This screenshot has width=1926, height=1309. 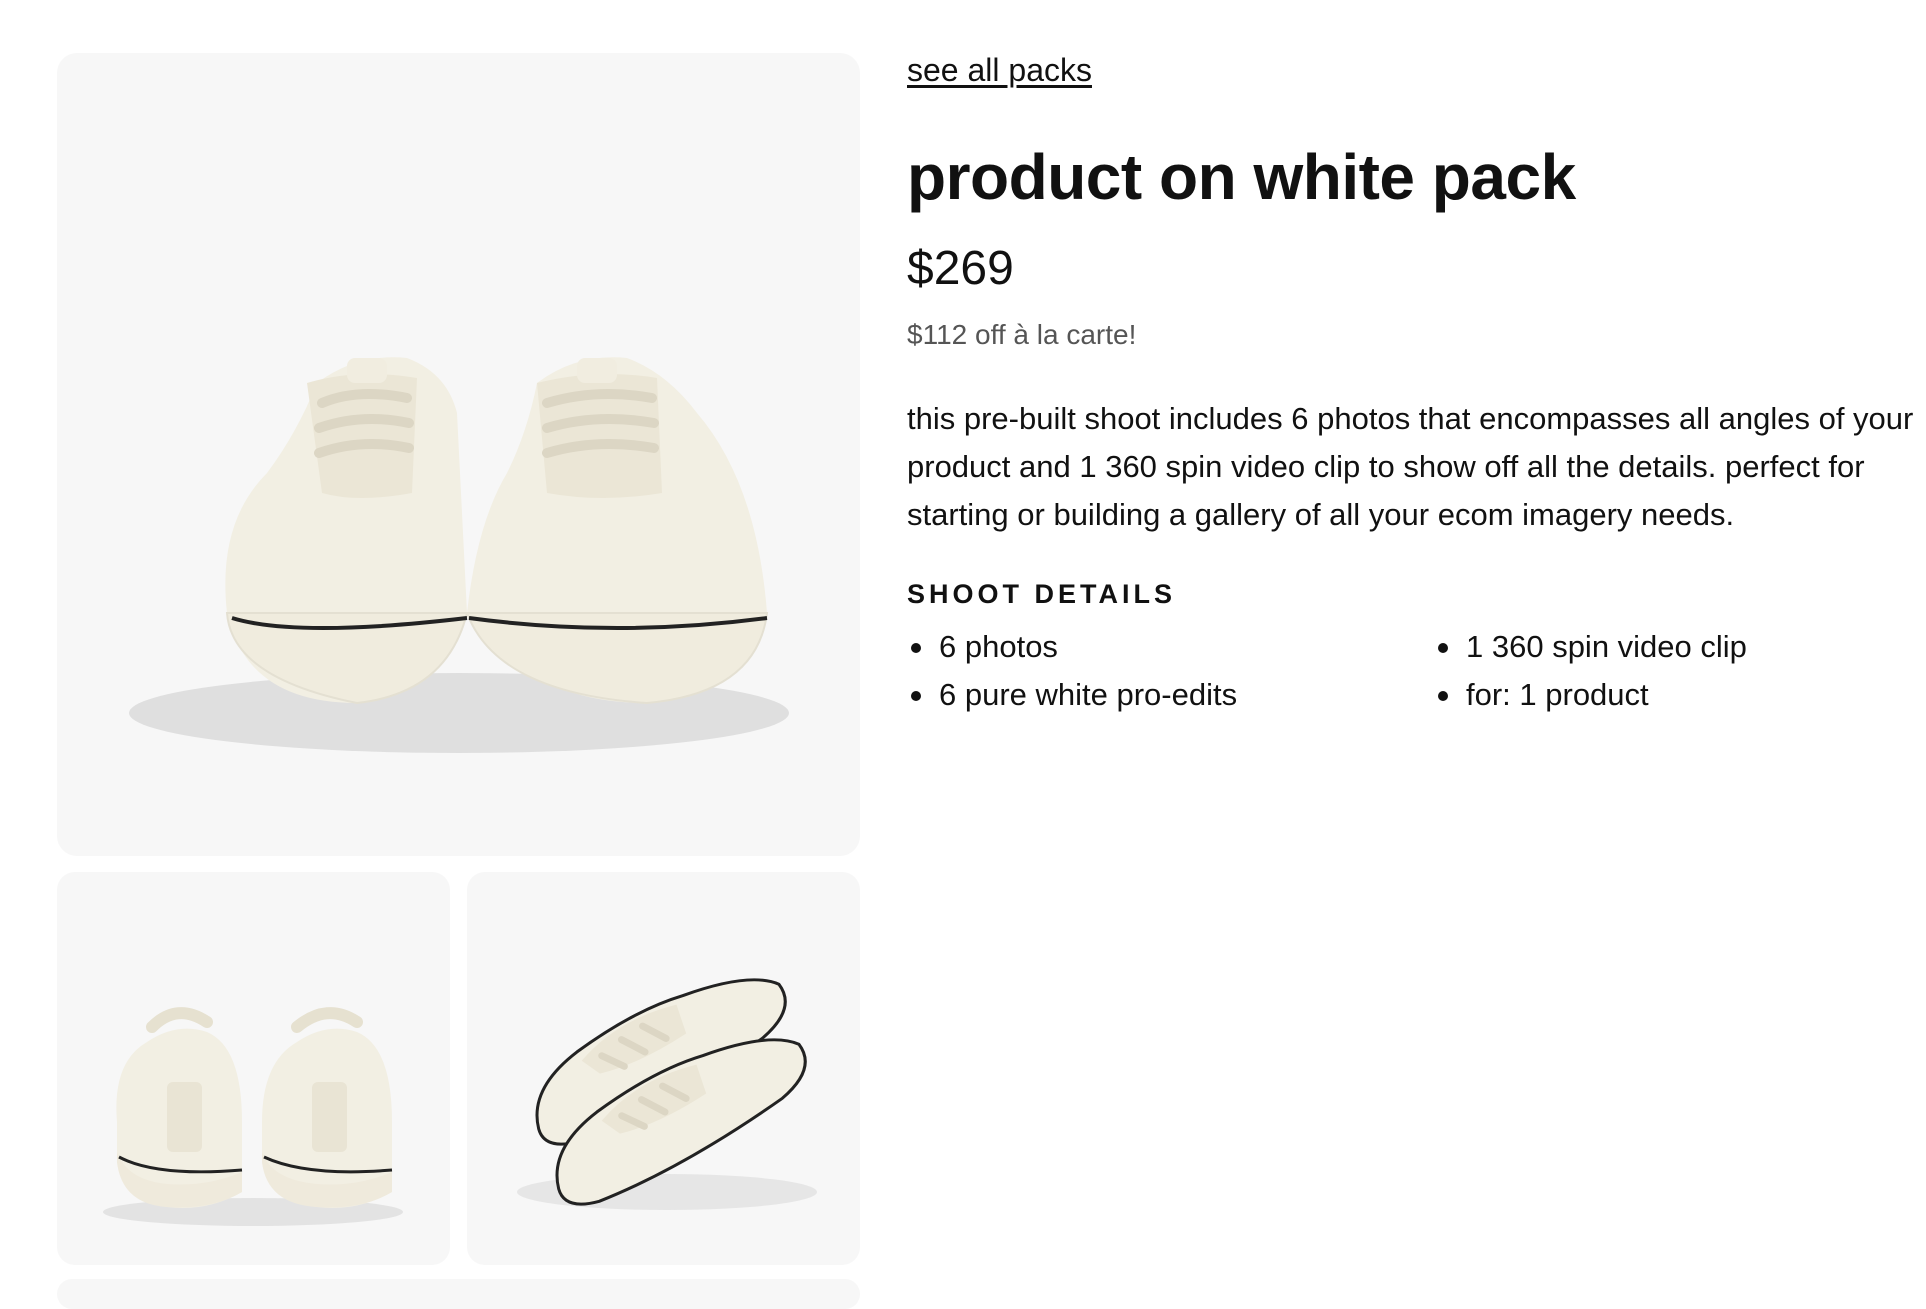 What do you see at coordinates (1170, 695) in the screenshot?
I see `detail-item-edits: 6 pure white pro-edits` at bounding box center [1170, 695].